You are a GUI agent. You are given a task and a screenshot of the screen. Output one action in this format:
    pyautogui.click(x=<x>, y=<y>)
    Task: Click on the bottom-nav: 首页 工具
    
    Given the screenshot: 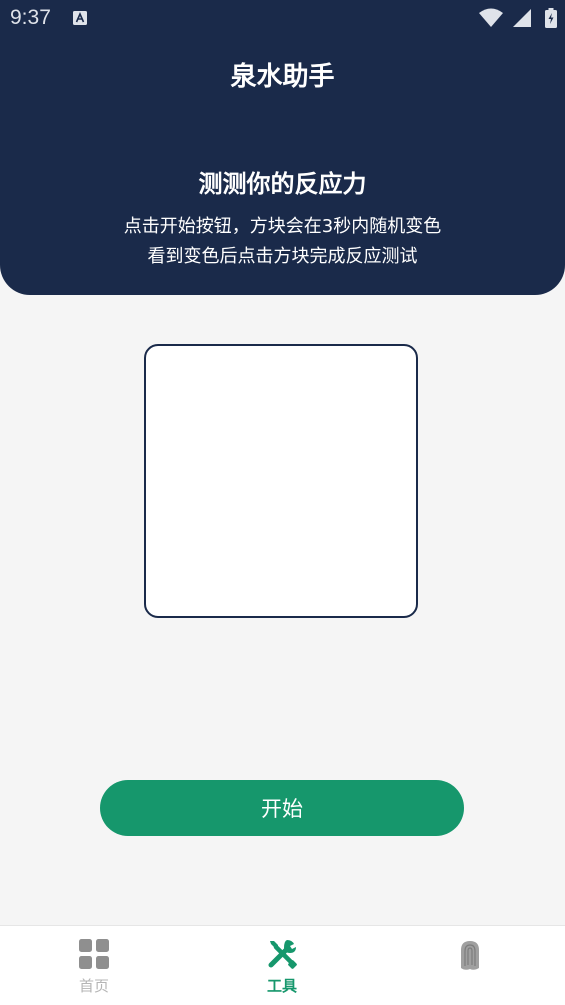 What is the action you would take?
    pyautogui.click(x=282, y=965)
    